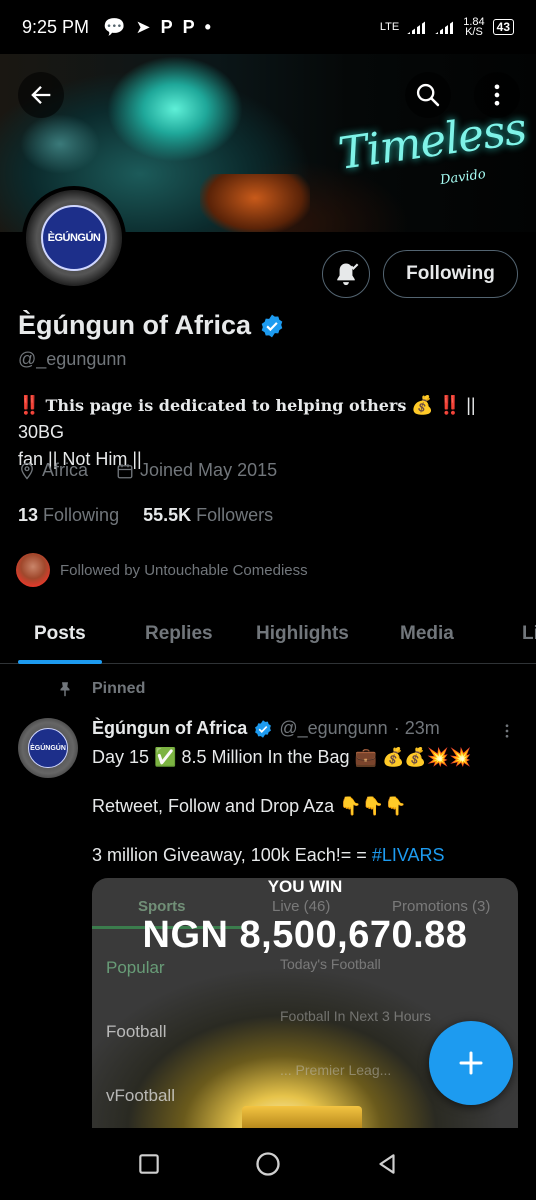 The image size is (536, 1200). Describe the element at coordinates (135, 967) in the screenshot. I see `media-left-item: Popular` at that location.